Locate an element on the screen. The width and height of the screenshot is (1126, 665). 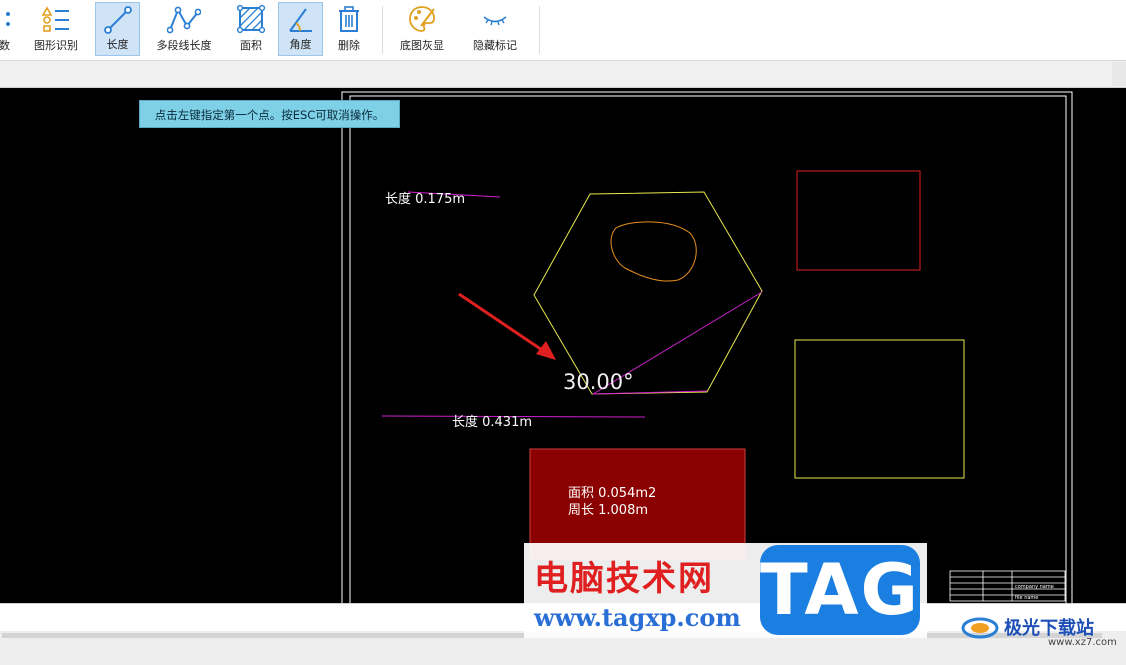
sub-toolbar is located at coordinates (563, 74).